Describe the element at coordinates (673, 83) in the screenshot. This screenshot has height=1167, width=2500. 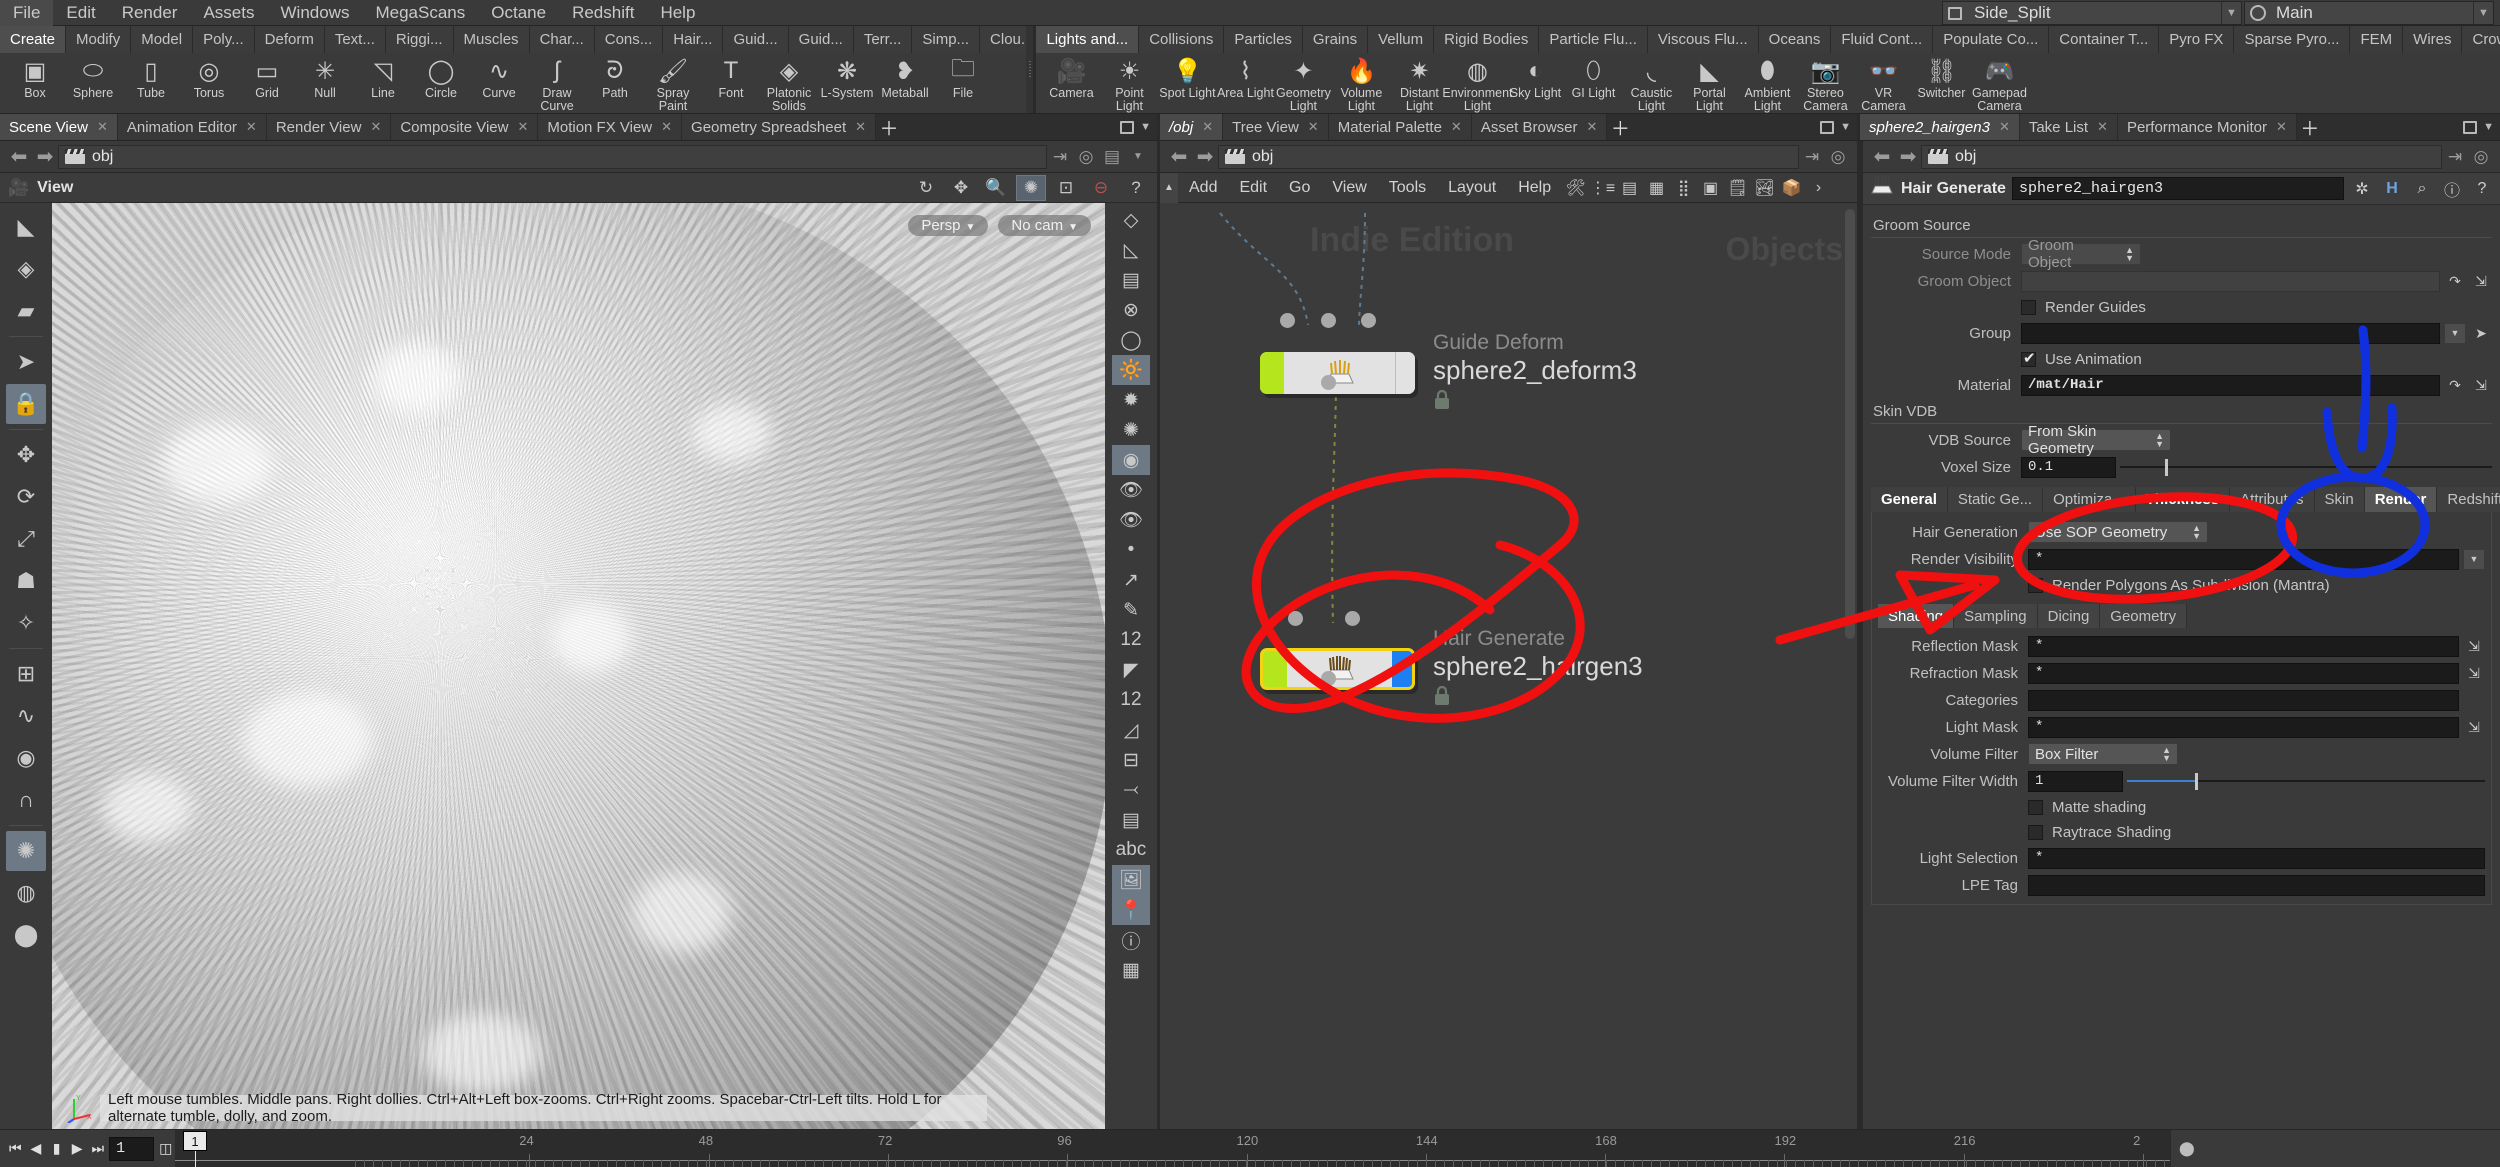
I see `shelf-item-spray-paint: 🖌 Spray Paint` at that location.